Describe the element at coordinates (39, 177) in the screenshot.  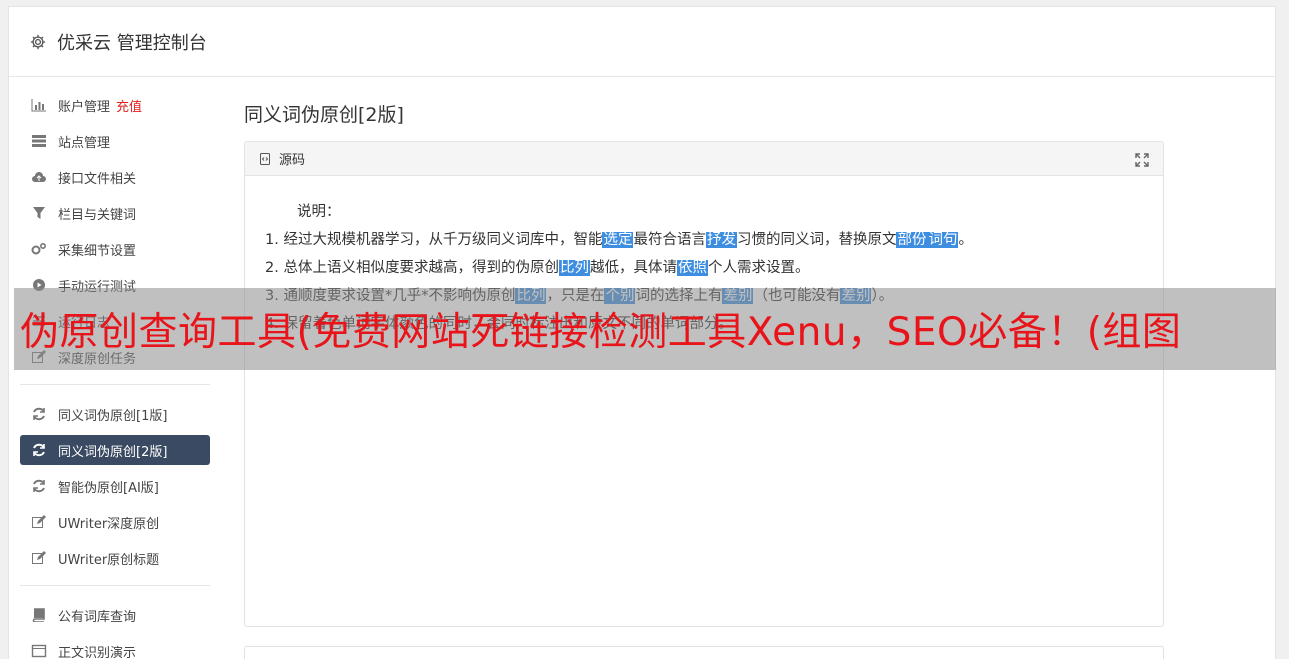
I see `cloud-upload-icon` at that location.